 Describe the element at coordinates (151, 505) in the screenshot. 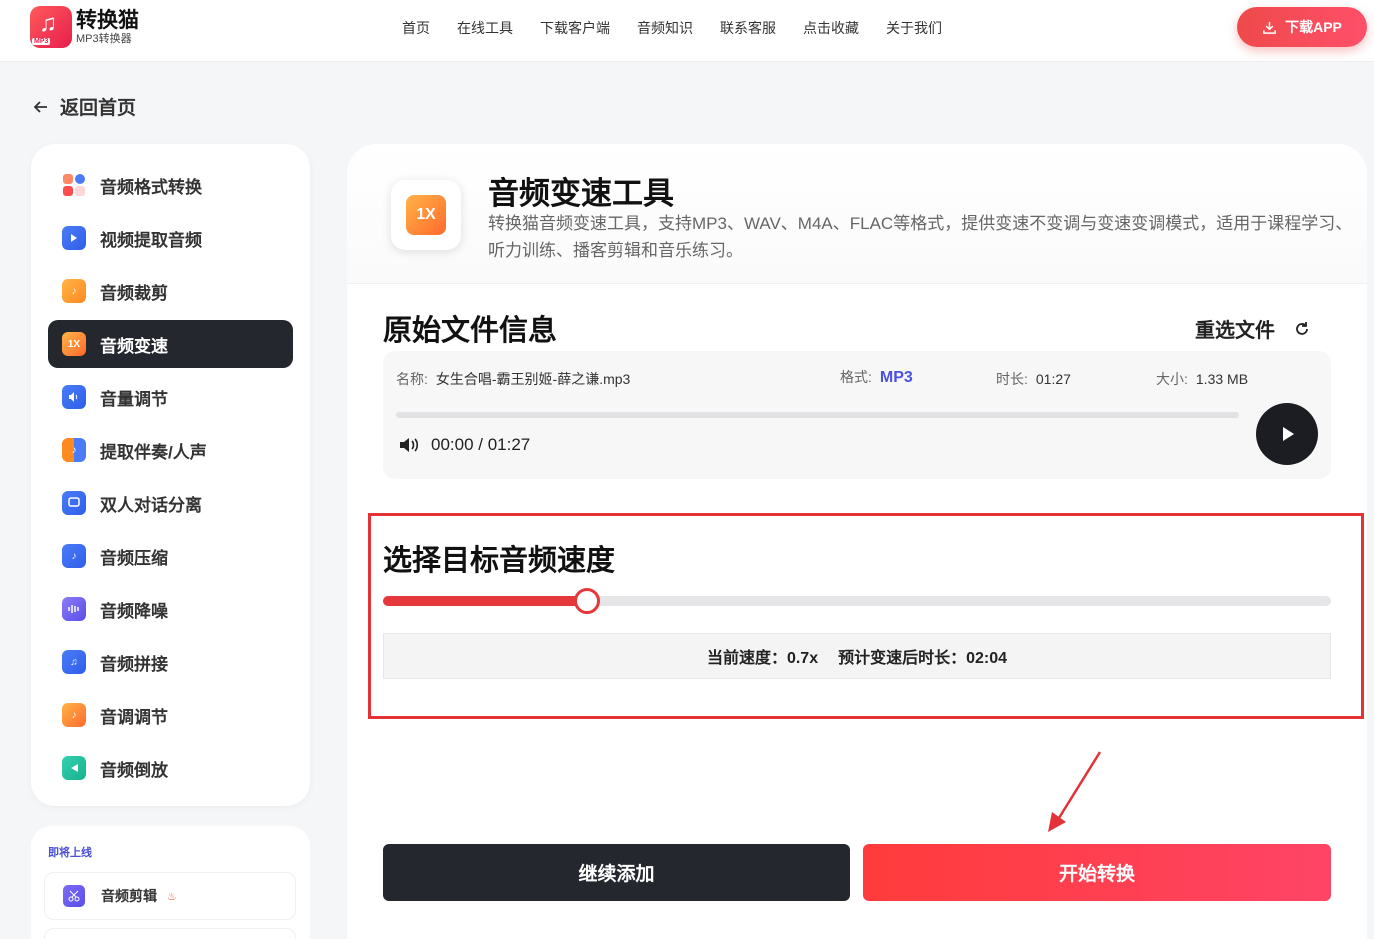

I see `sidebar-item-label: 双人对话分离` at that location.